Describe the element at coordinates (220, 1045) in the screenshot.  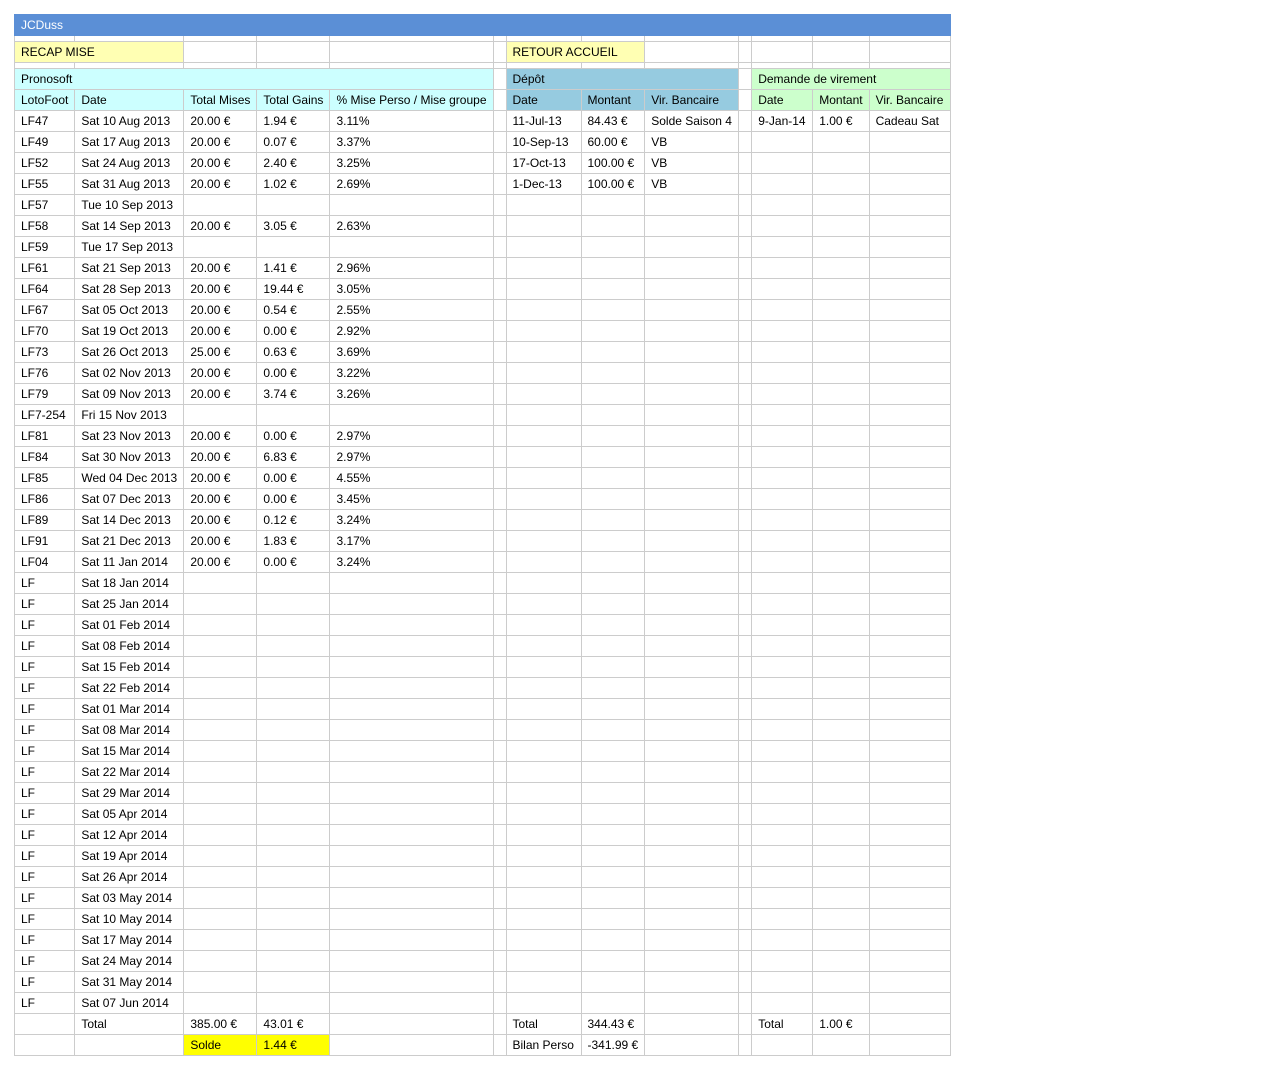
I see `solde-label: Solde` at that location.